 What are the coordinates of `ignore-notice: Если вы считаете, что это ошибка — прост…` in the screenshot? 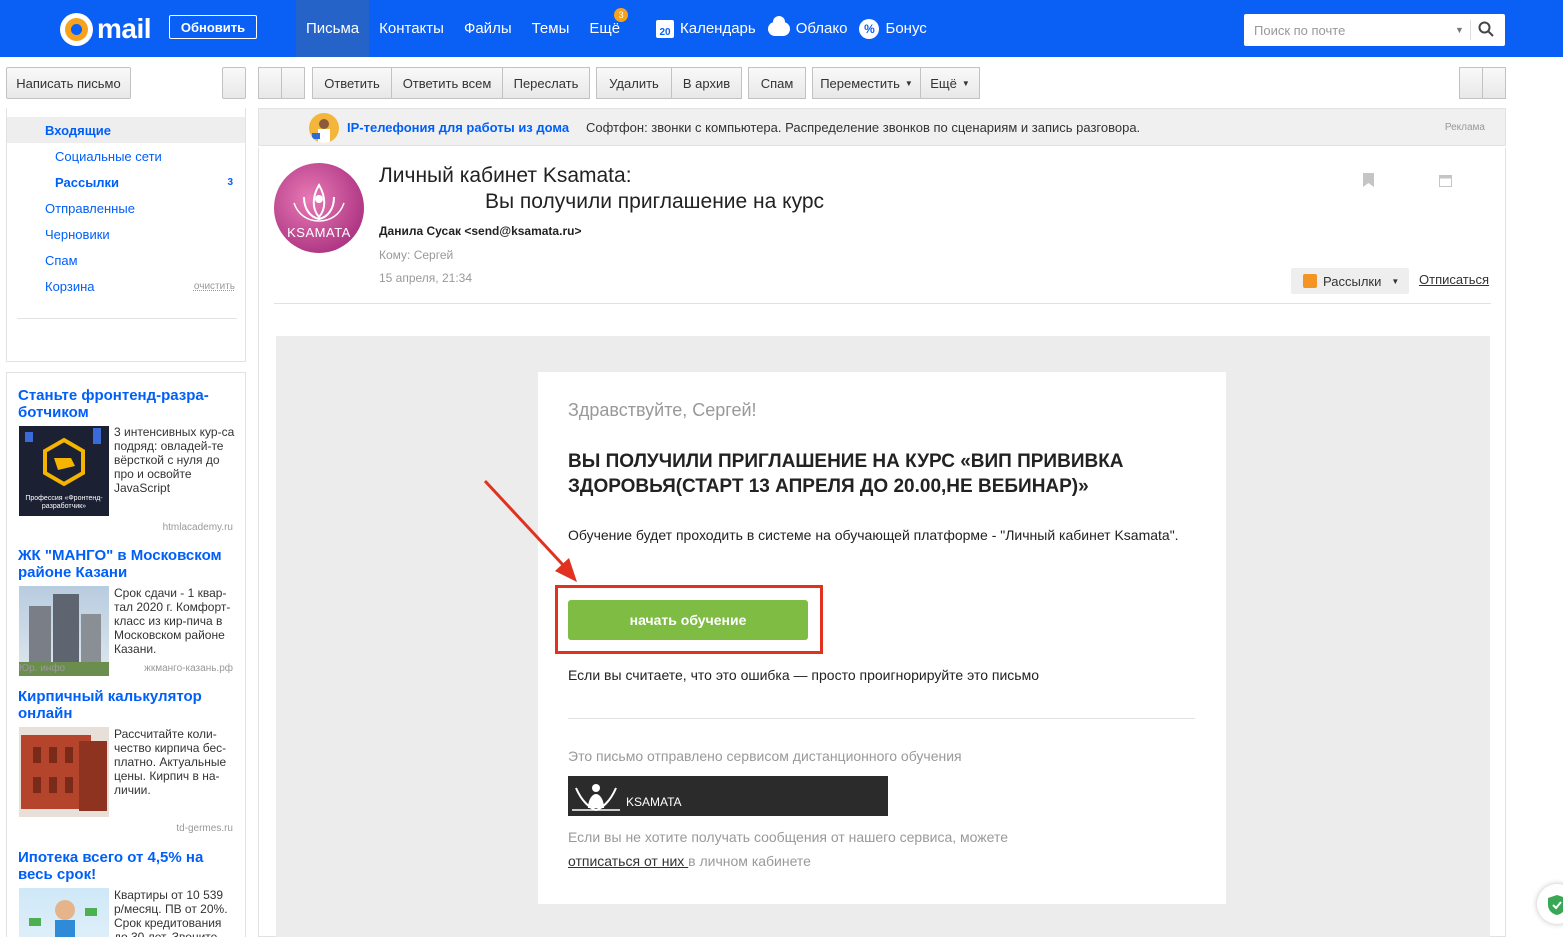 It's located at (803, 675).